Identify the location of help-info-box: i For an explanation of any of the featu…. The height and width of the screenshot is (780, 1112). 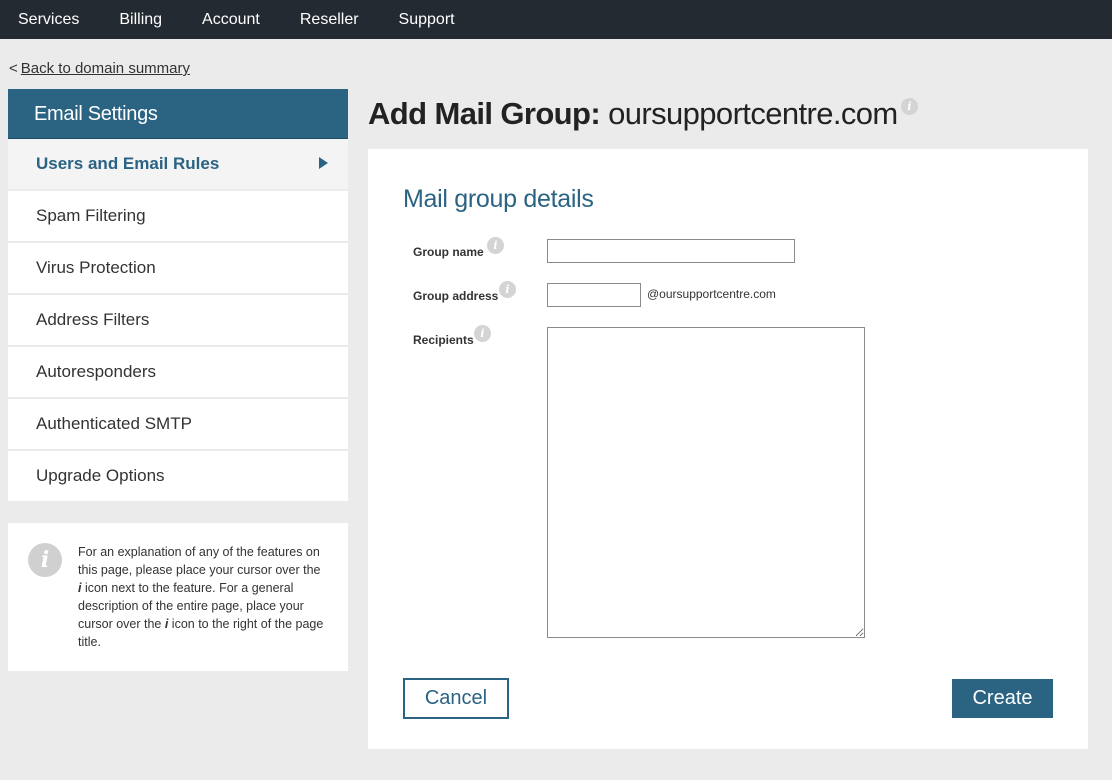
(178, 597).